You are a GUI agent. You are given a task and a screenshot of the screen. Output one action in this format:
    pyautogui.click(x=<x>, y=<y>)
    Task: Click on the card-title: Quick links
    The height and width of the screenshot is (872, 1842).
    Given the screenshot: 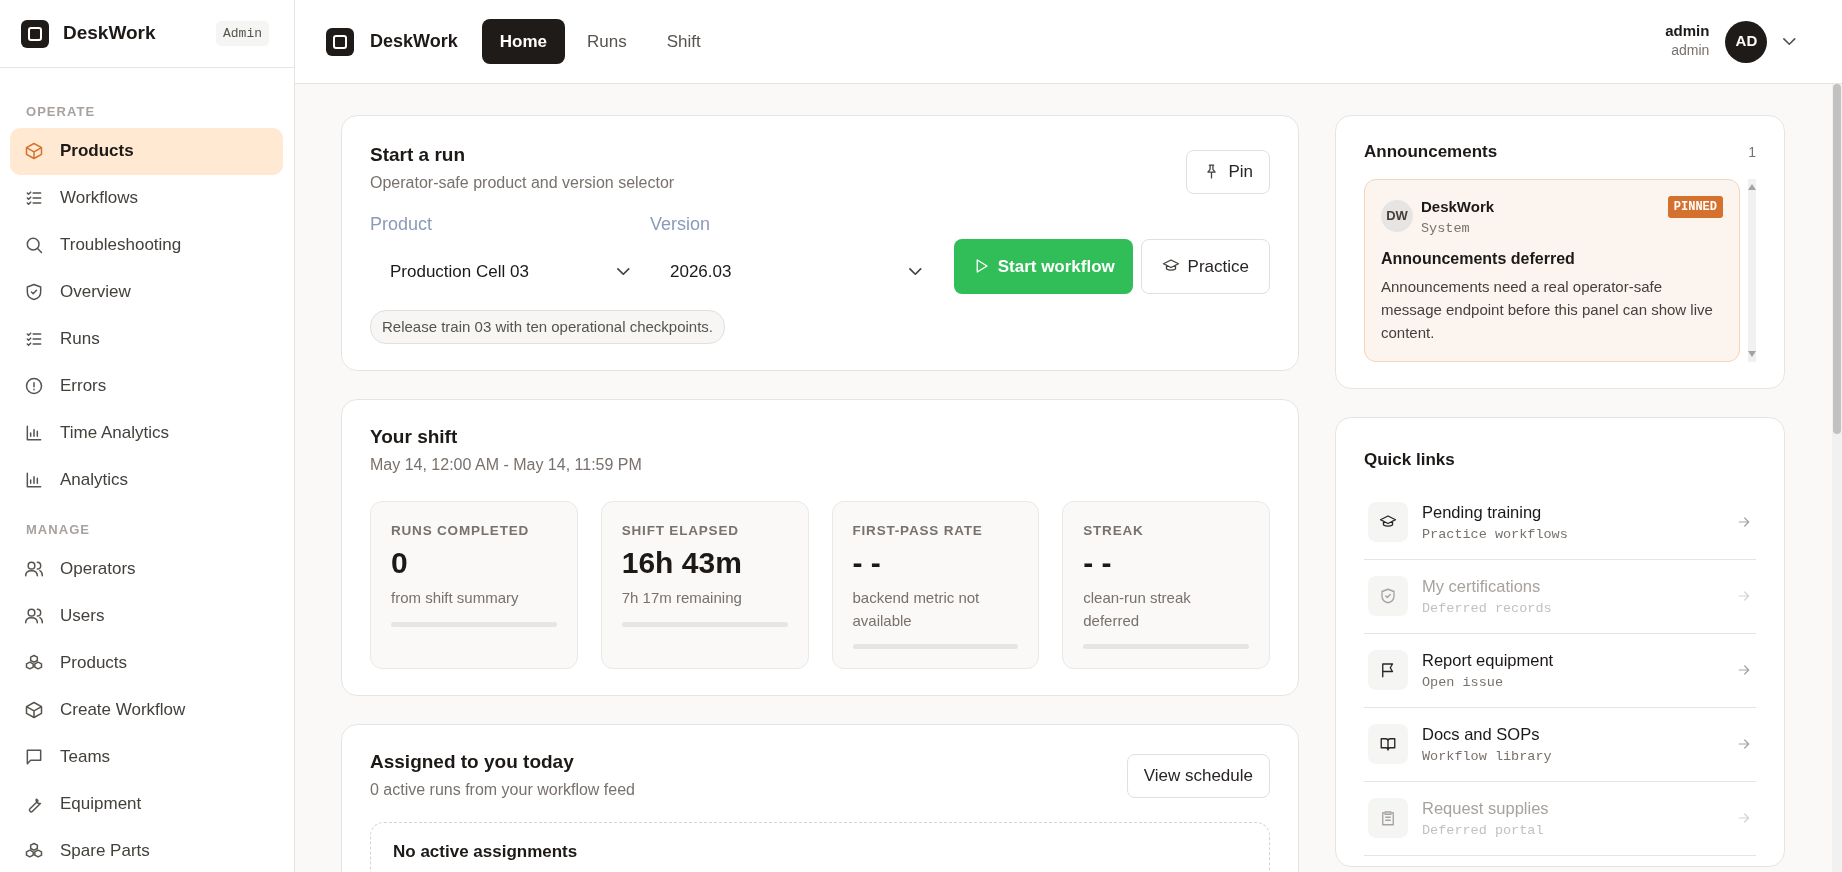 What is the action you would take?
    pyautogui.click(x=1410, y=459)
    